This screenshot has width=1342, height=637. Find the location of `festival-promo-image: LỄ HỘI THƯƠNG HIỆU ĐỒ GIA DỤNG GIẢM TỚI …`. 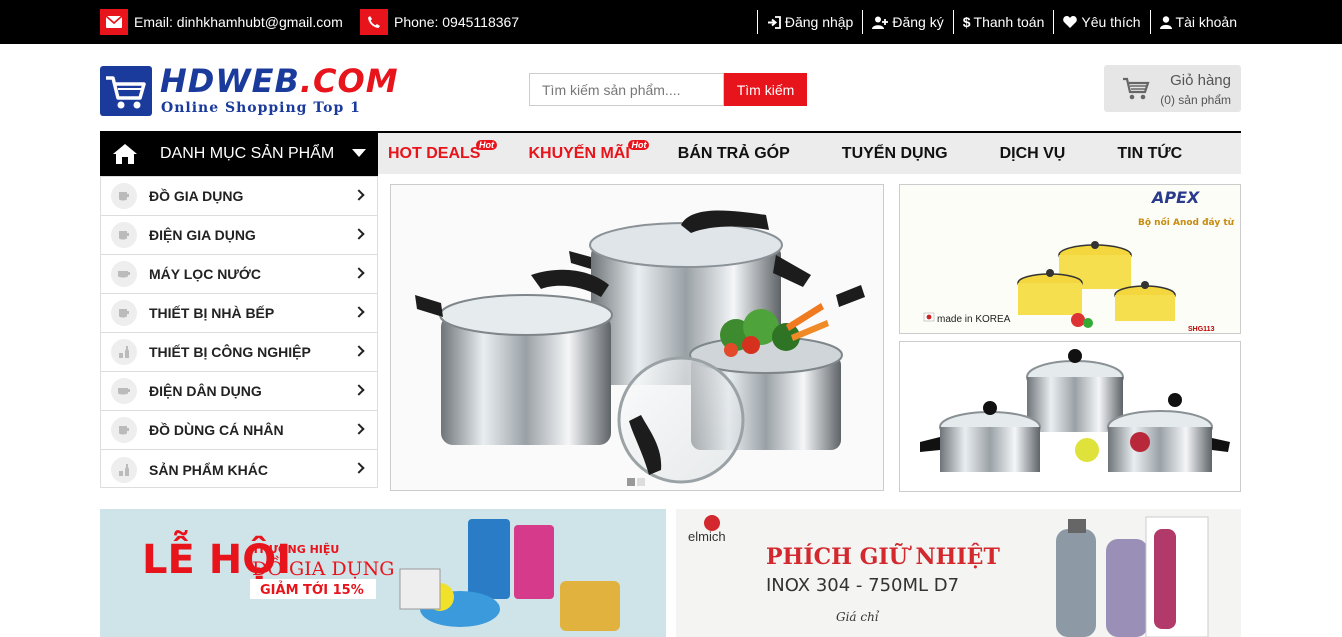

festival-promo-image: LỄ HỘI THƯƠNG HIỆU ĐỒ GIA DỤNG GIẢM TỚI … is located at coordinates (383, 573).